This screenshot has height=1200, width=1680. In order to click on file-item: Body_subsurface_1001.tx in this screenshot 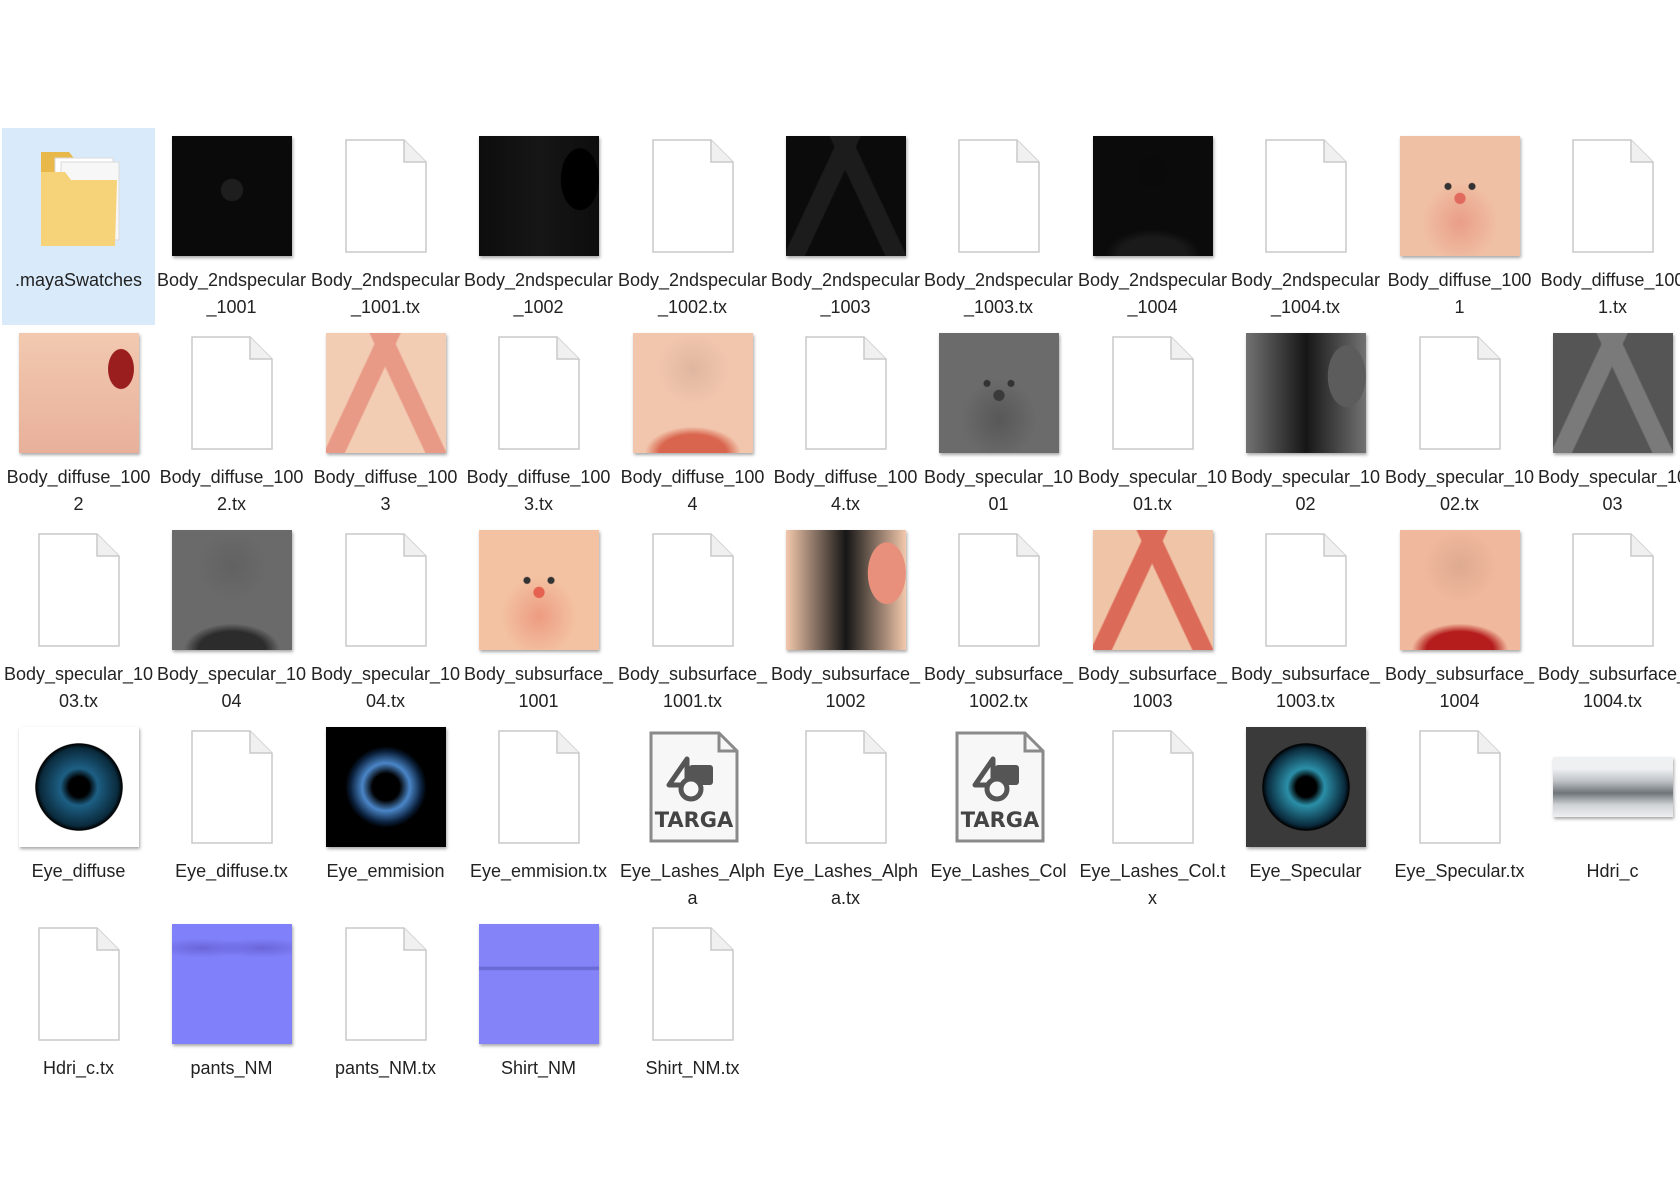, I will do `click(692, 620)`.